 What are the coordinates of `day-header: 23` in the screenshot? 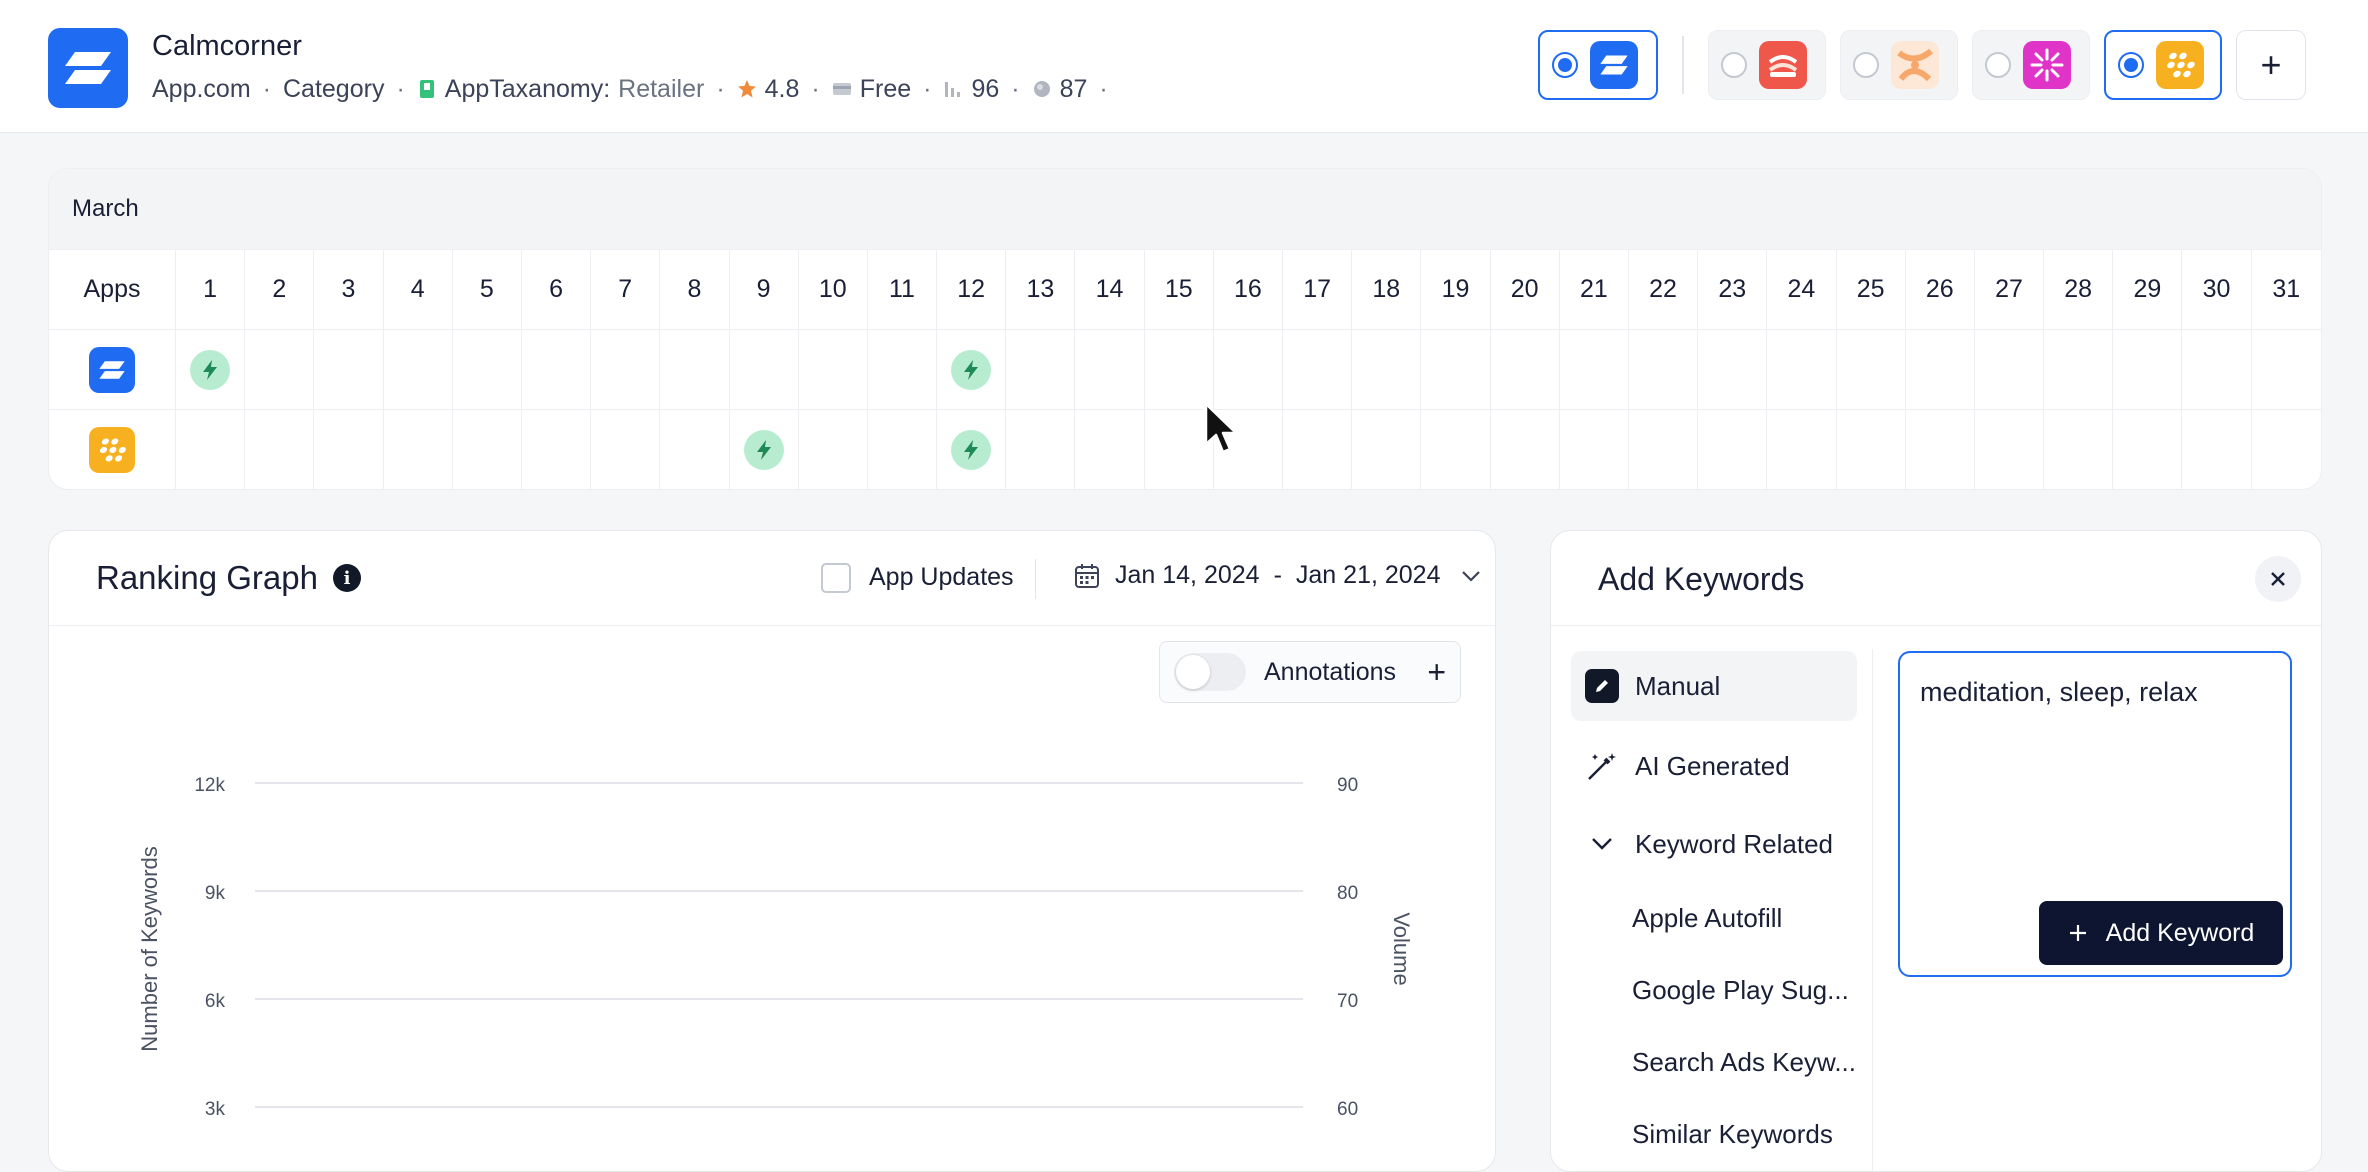 It's located at (1732, 290).